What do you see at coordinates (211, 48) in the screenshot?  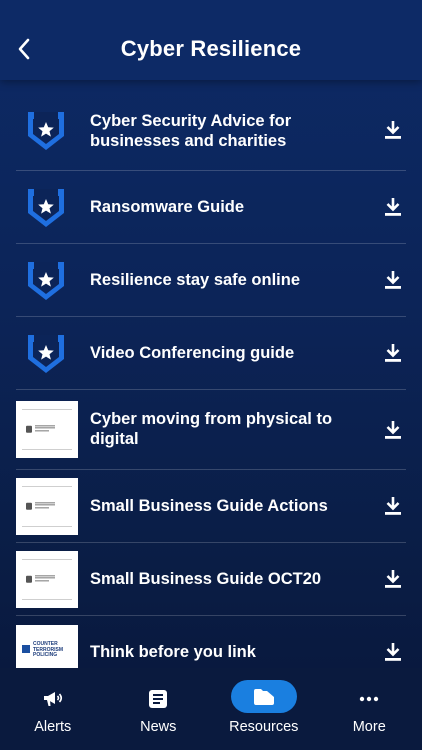 I see `page-title: Cyber Resilience` at bounding box center [211, 48].